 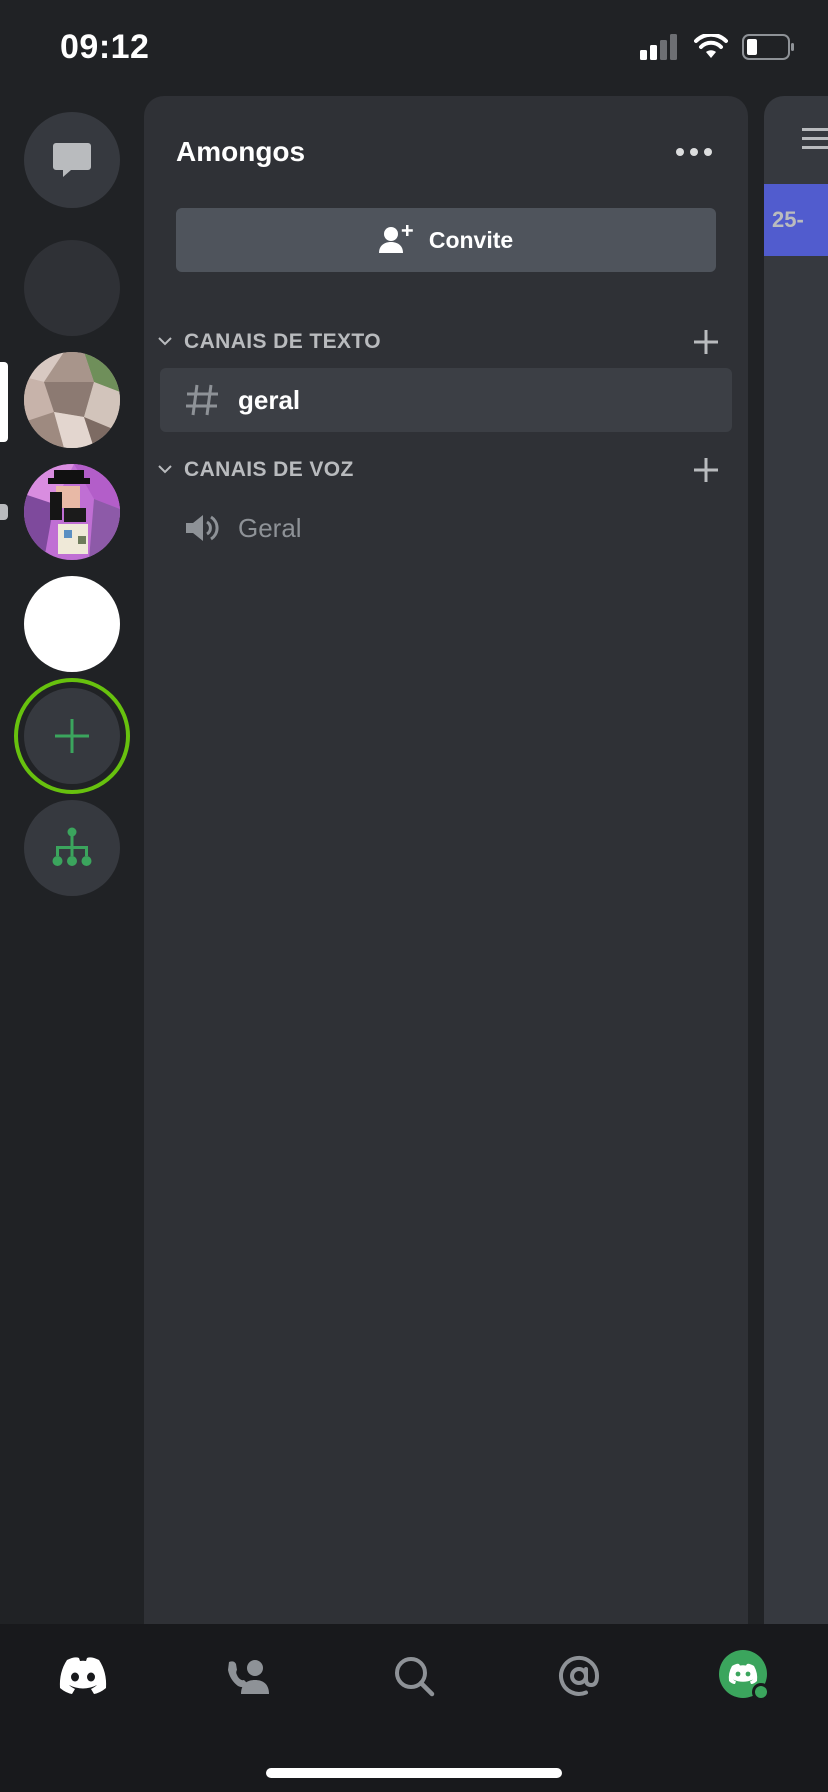 I want to click on battery-icon, so click(x=768, y=47).